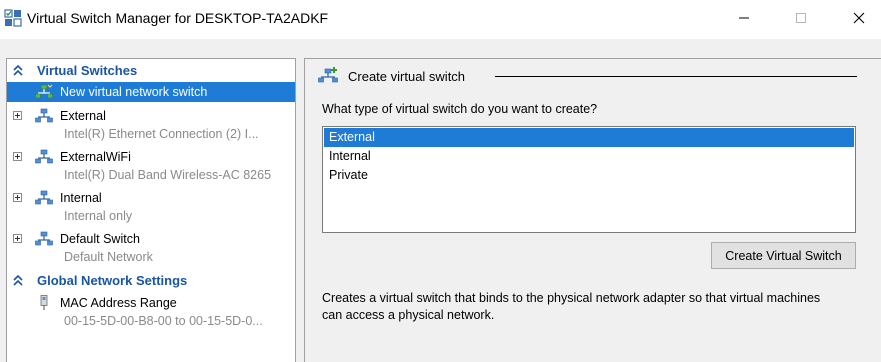 The height and width of the screenshot is (362, 881). Describe the element at coordinates (108, 257) in the screenshot. I see `adapter-description: Default Network` at that location.